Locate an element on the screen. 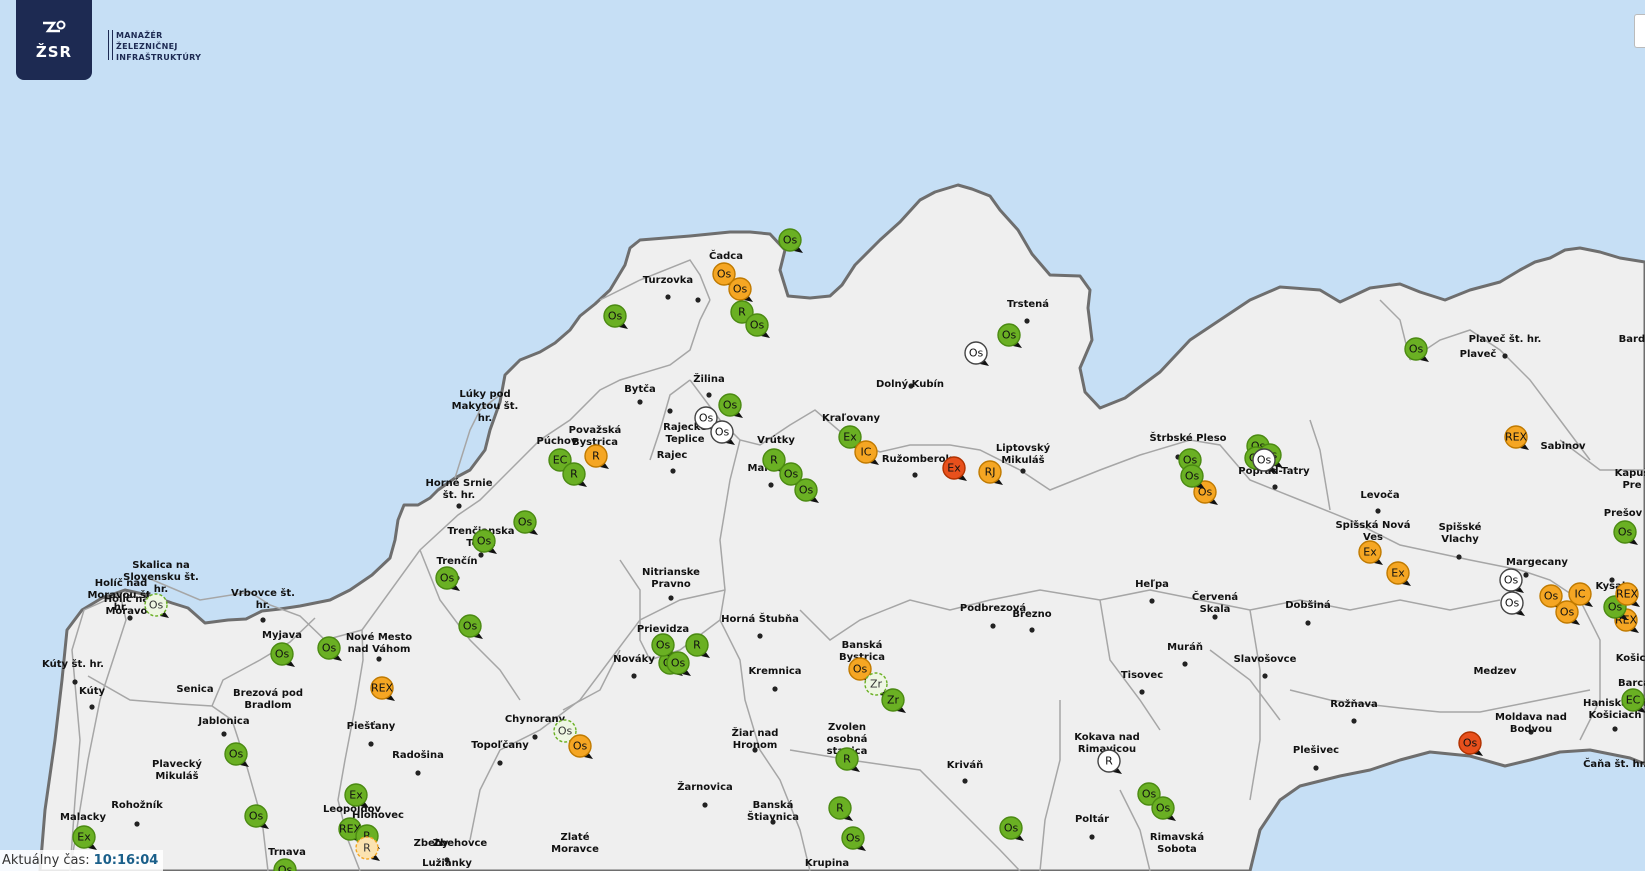 The width and height of the screenshot is (1645, 871). city-label-sabinov: Sabinov is located at coordinates (1563, 446).